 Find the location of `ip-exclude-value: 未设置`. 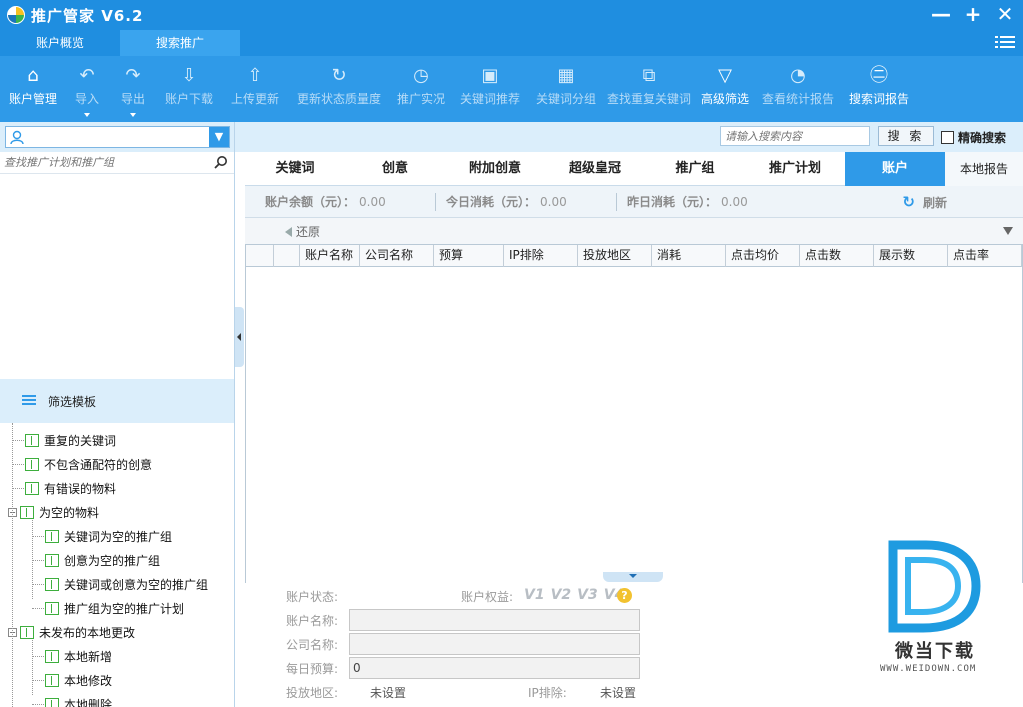

ip-exclude-value: 未设置 is located at coordinates (618, 692).